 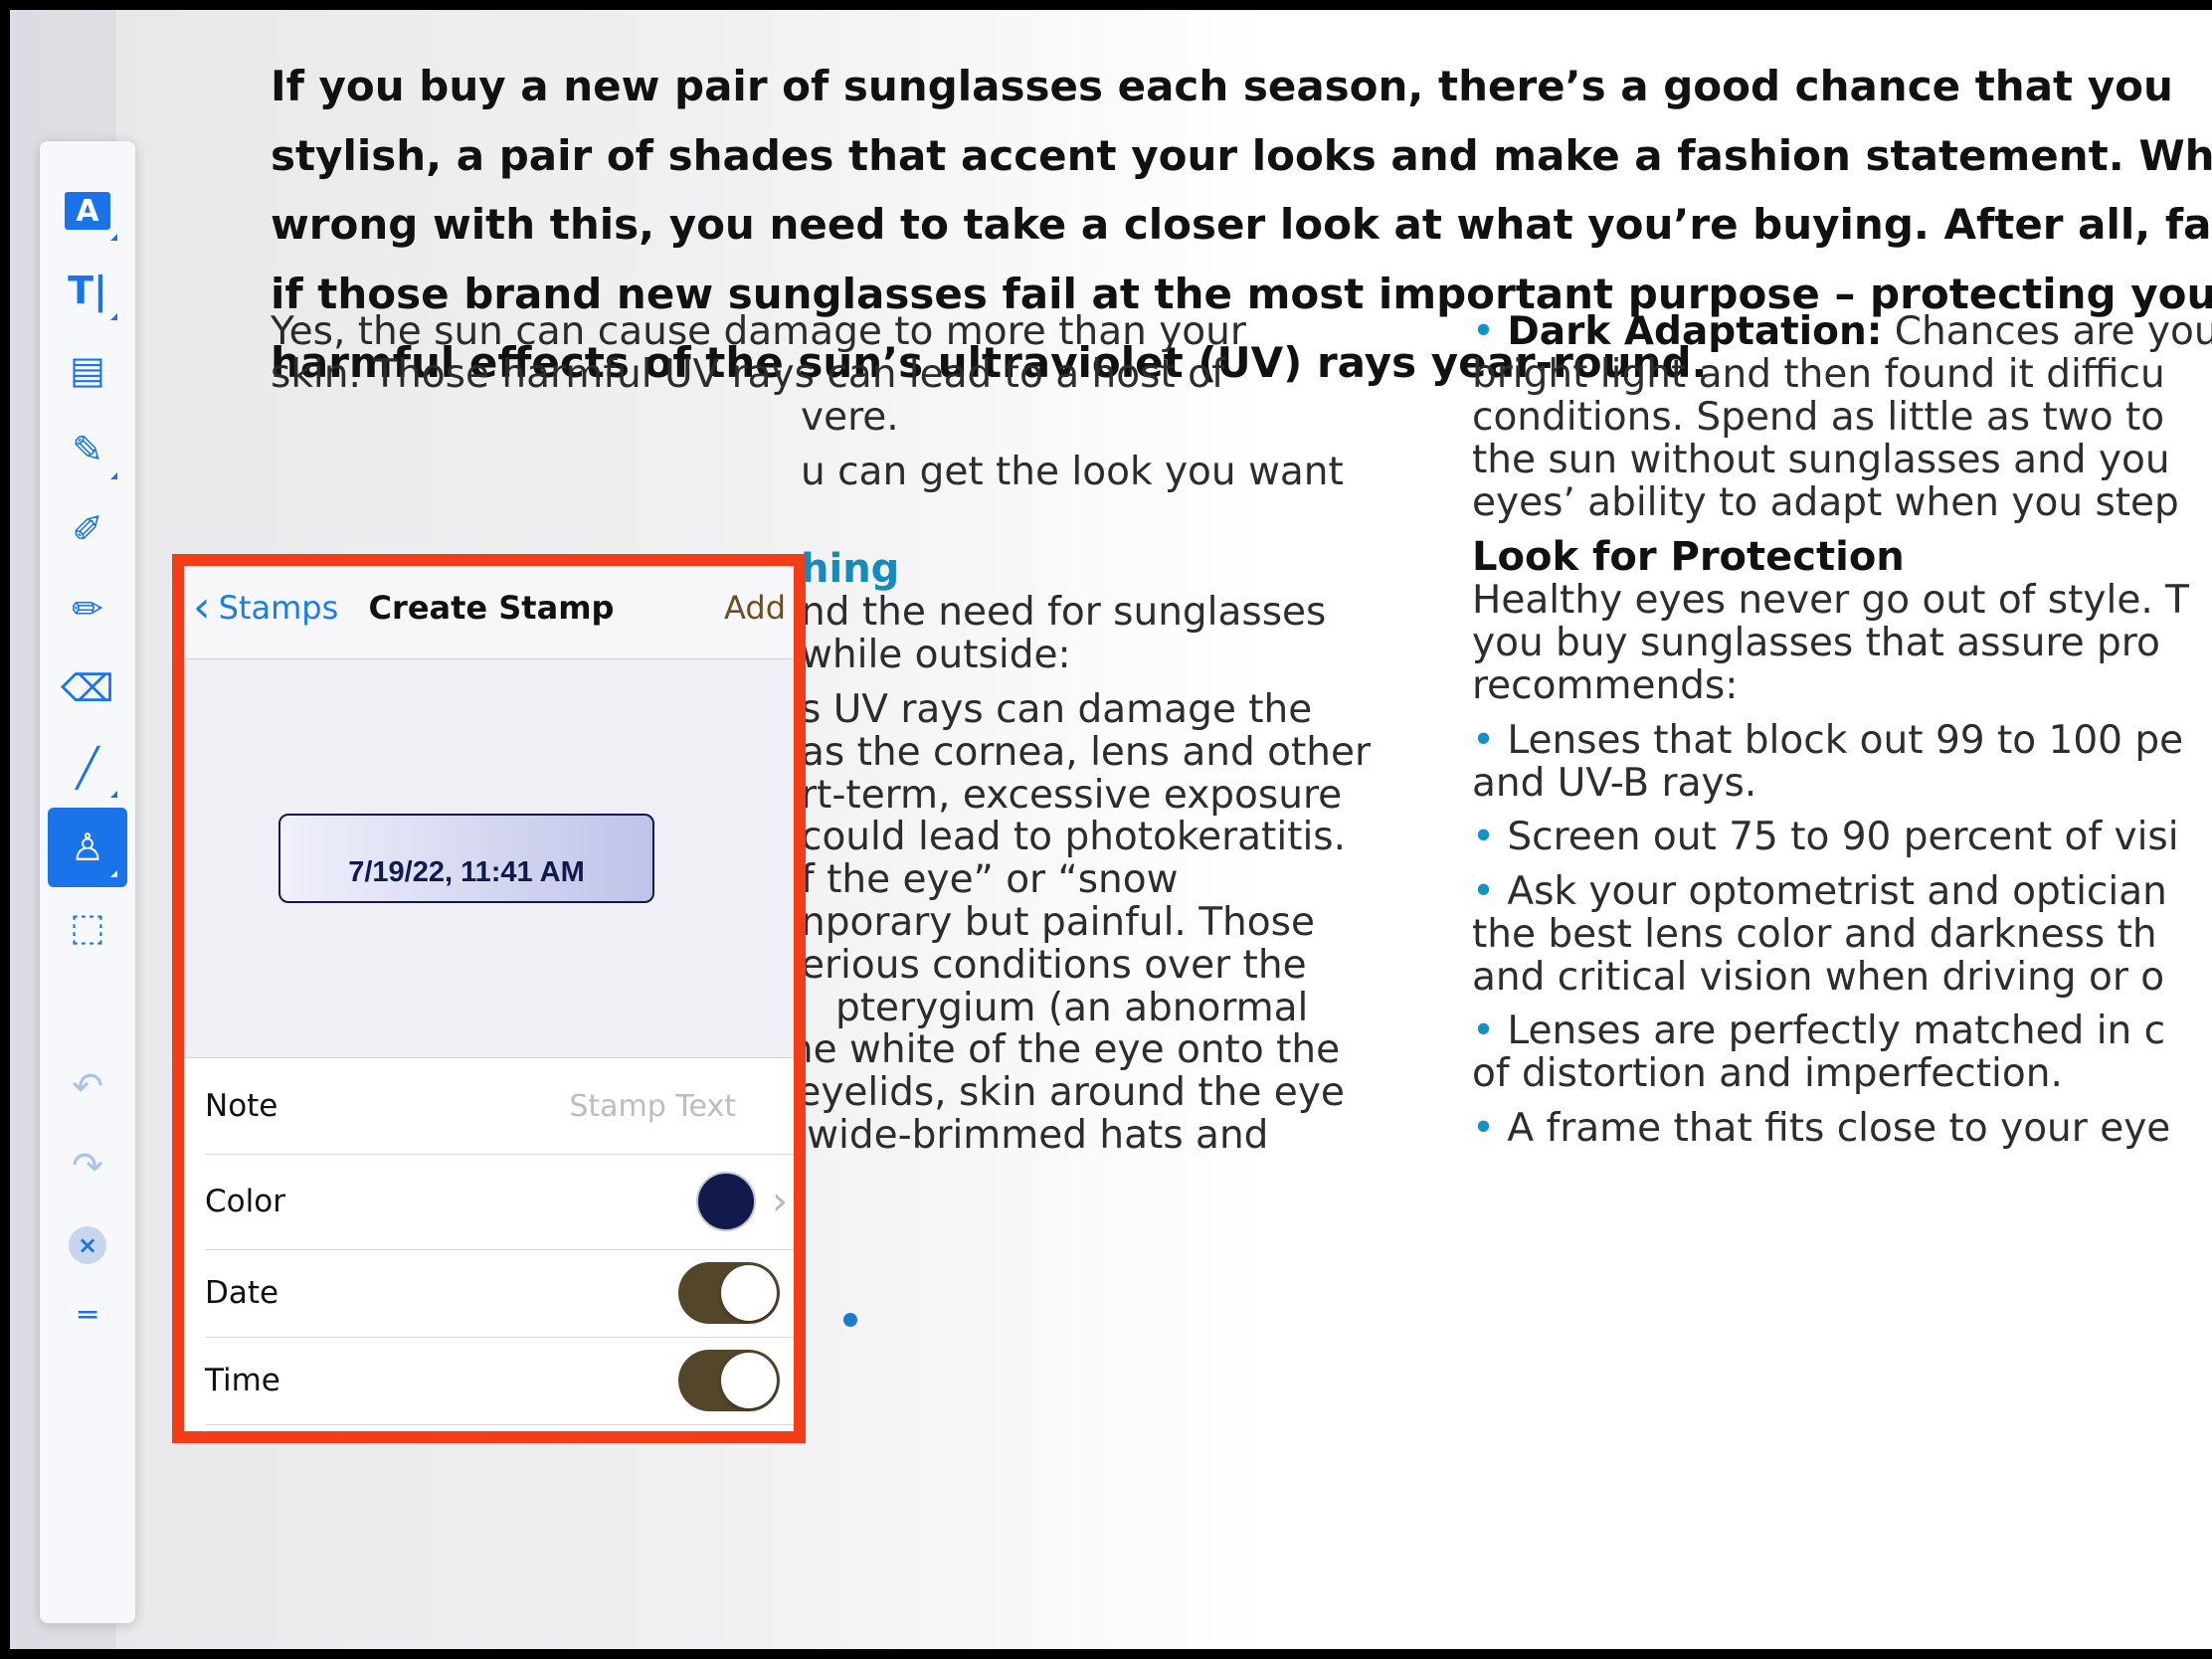 What do you see at coordinates (850, 417) in the screenshot?
I see `body-text-line: vere.` at bounding box center [850, 417].